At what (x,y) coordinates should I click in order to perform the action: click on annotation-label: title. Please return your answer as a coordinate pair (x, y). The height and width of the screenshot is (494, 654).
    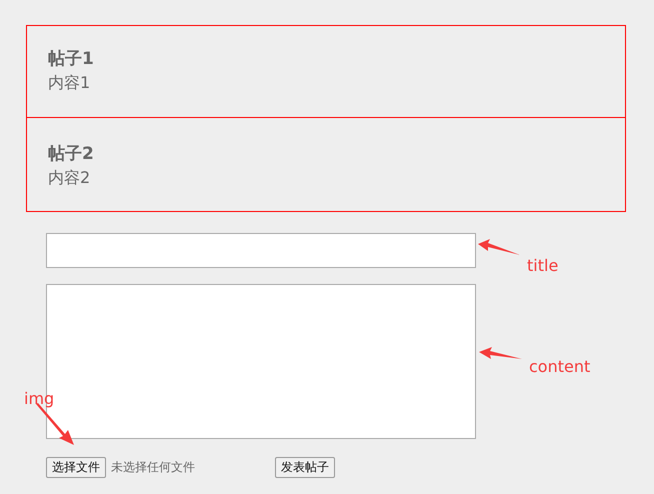
    Looking at the image, I should click on (542, 266).